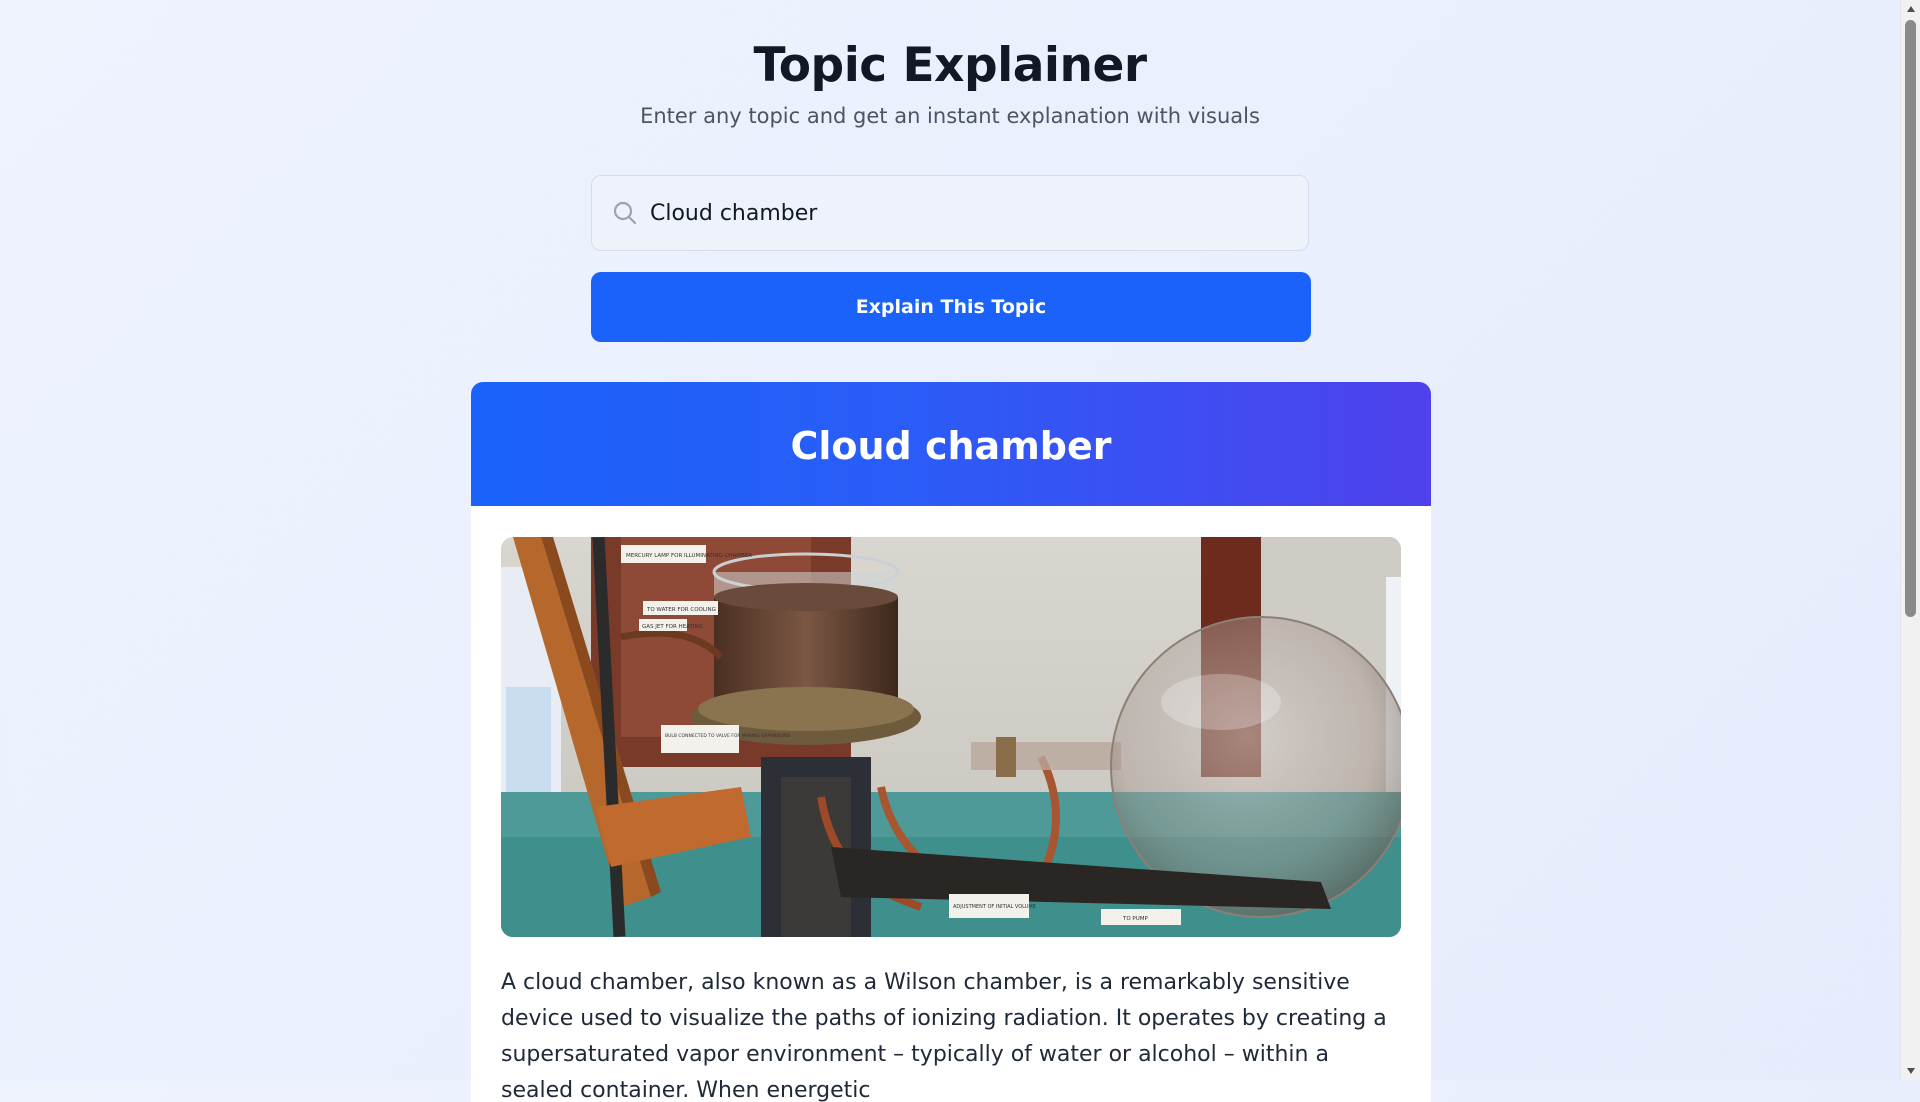  Describe the element at coordinates (970, 213) in the screenshot. I see `search-input` at that location.